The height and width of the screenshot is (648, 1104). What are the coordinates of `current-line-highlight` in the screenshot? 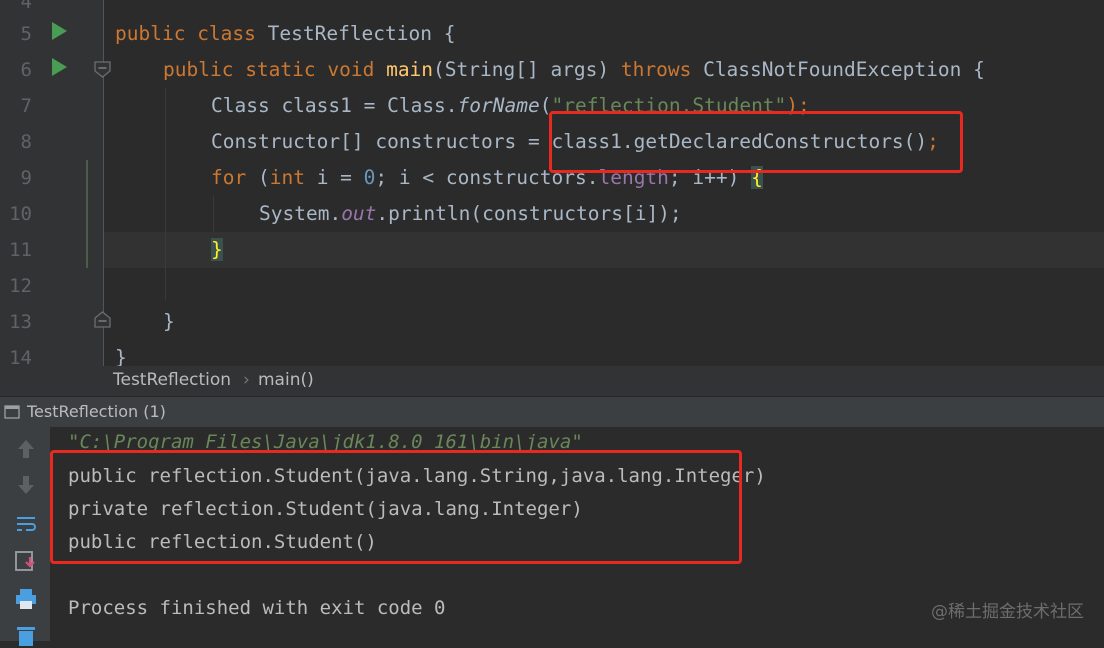 It's located at (604, 250).